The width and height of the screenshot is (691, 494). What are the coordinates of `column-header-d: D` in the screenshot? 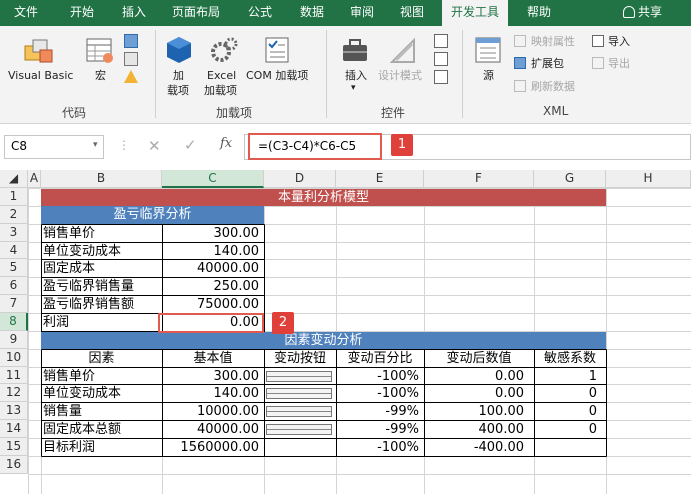 It's located at (300, 179).